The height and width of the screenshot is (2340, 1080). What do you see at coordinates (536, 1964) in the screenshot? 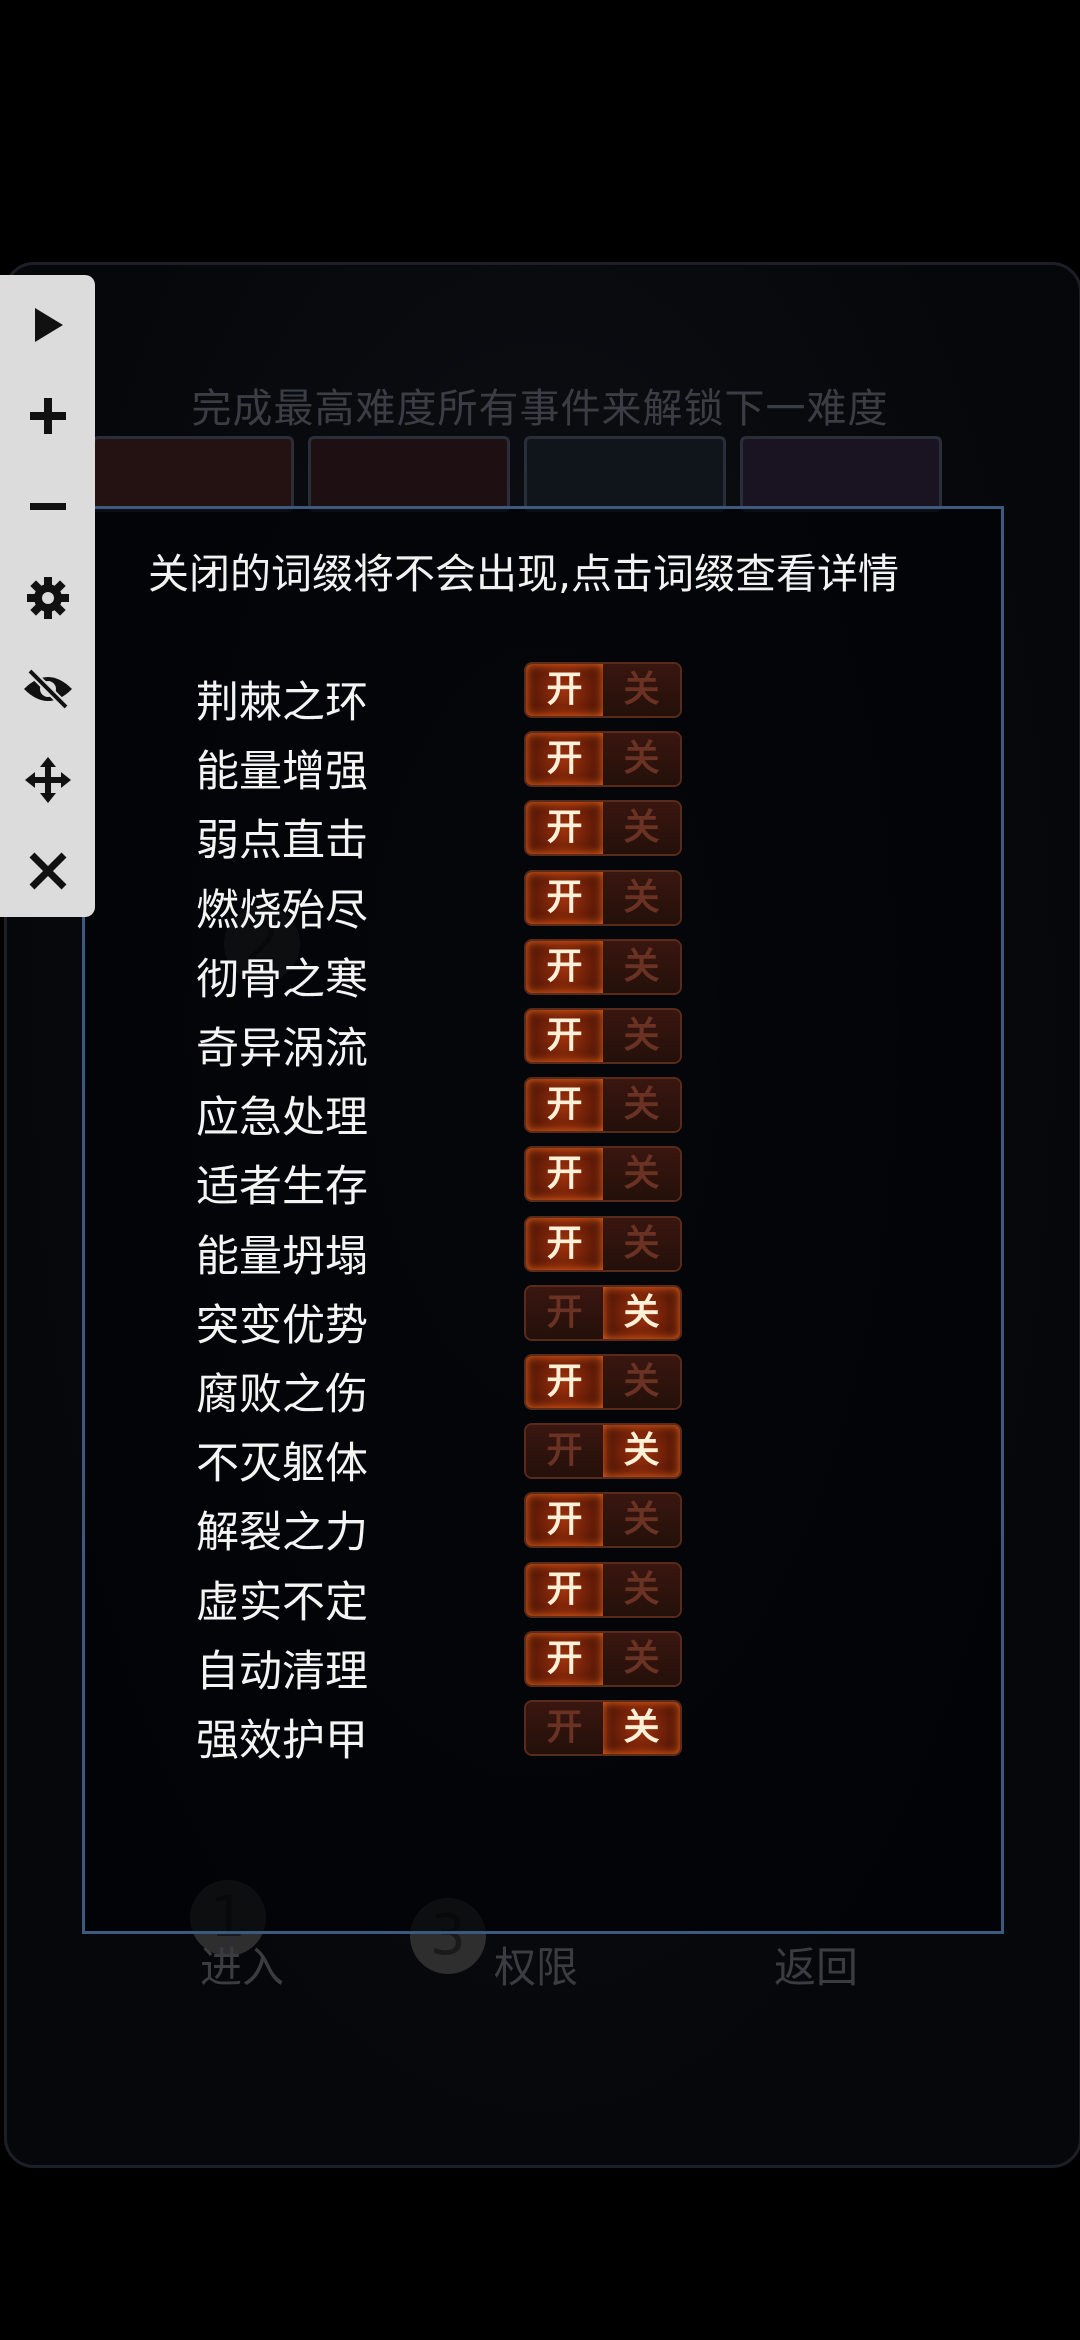
I see `permission-button: 权限` at bounding box center [536, 1964].